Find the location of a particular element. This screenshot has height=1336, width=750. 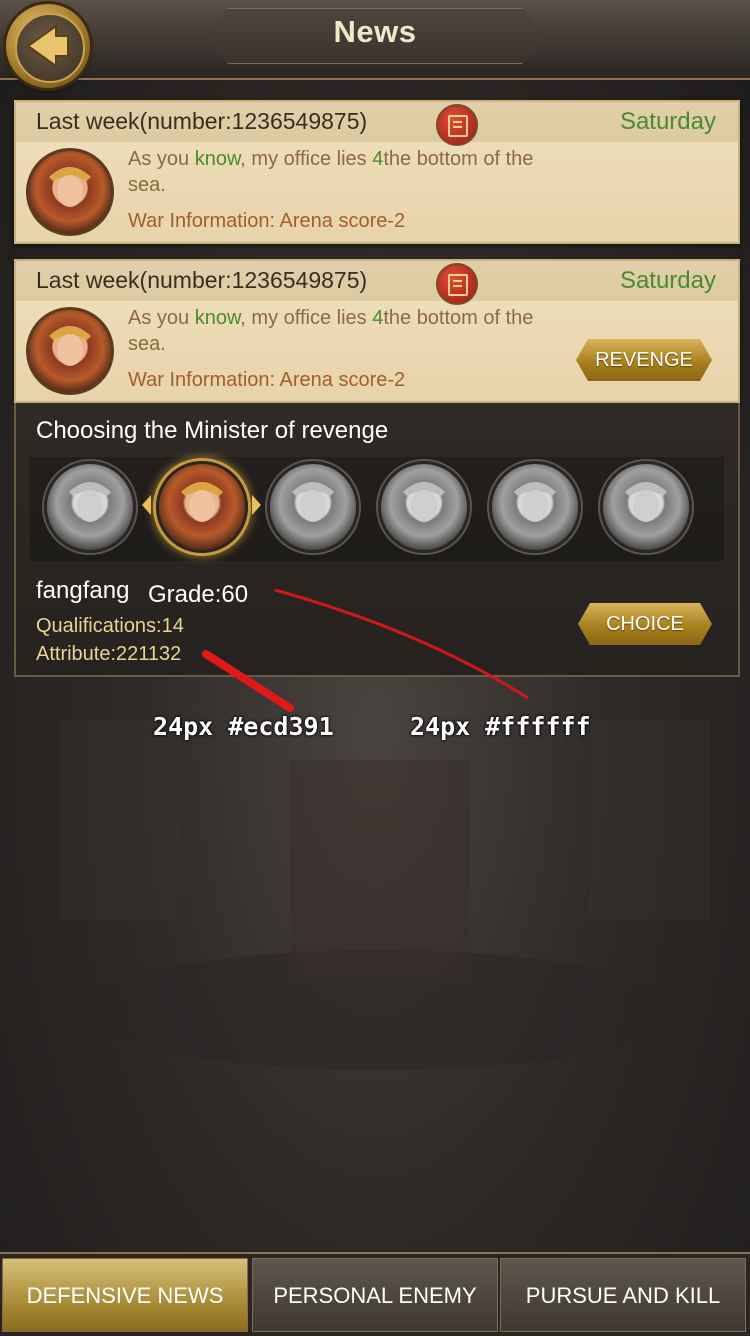

tab-defensive-news: DEFENSIVE NEWS is located at coordinates (125, 1295).